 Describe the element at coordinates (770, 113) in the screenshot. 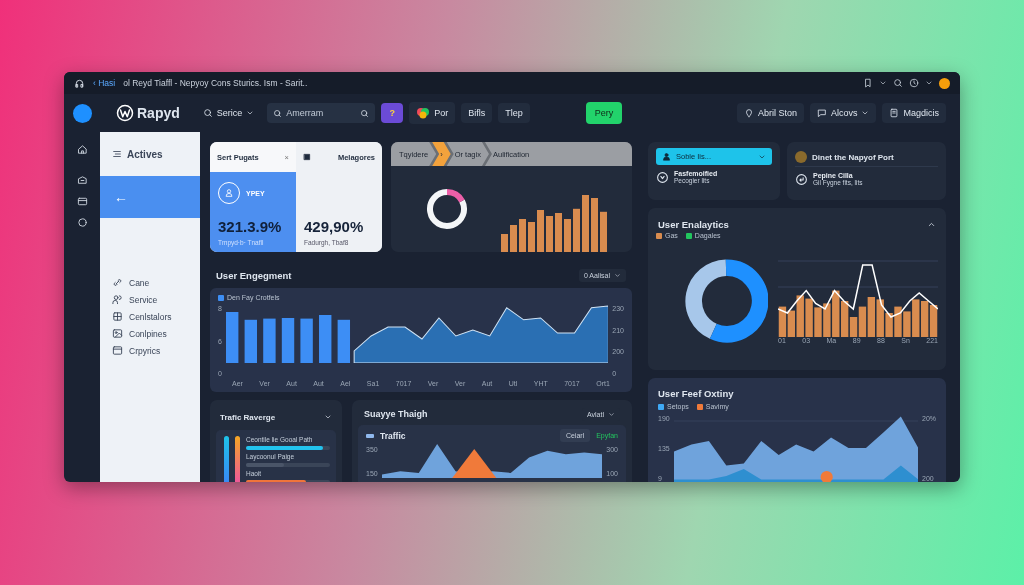

I see `action-button: Abril Ston` at that location.